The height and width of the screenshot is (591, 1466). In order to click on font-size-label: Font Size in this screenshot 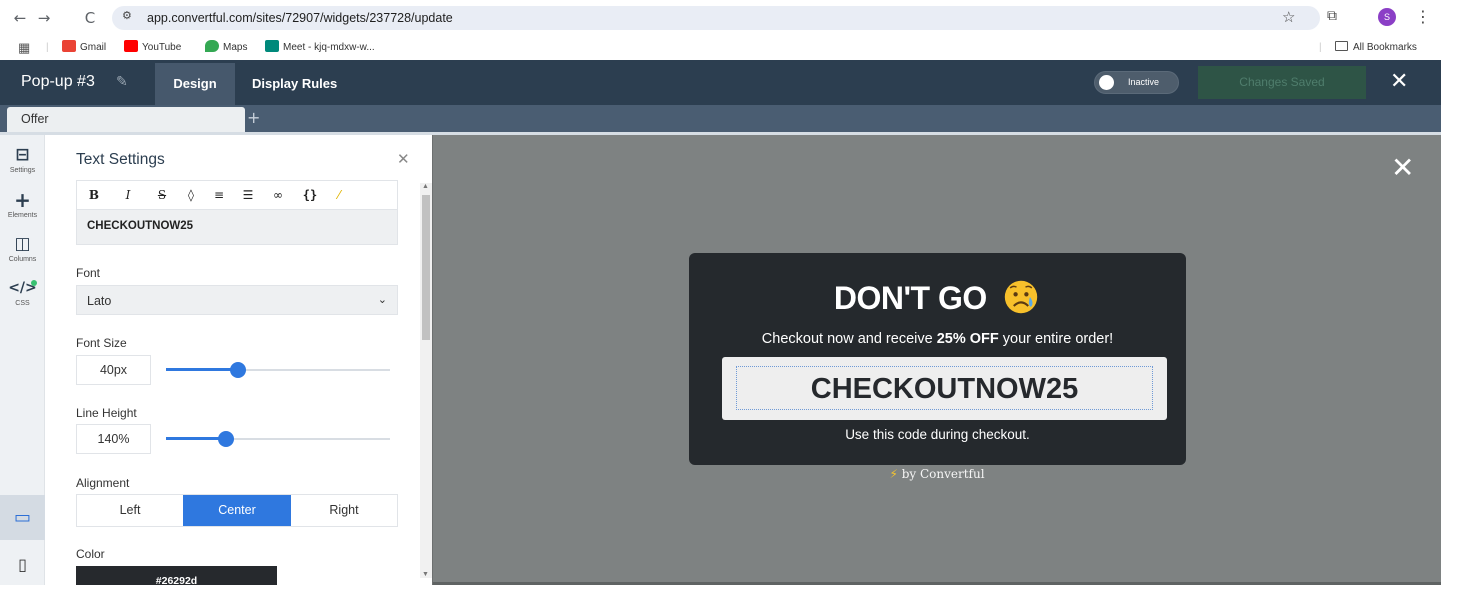, I will do `click(101, 343)`.